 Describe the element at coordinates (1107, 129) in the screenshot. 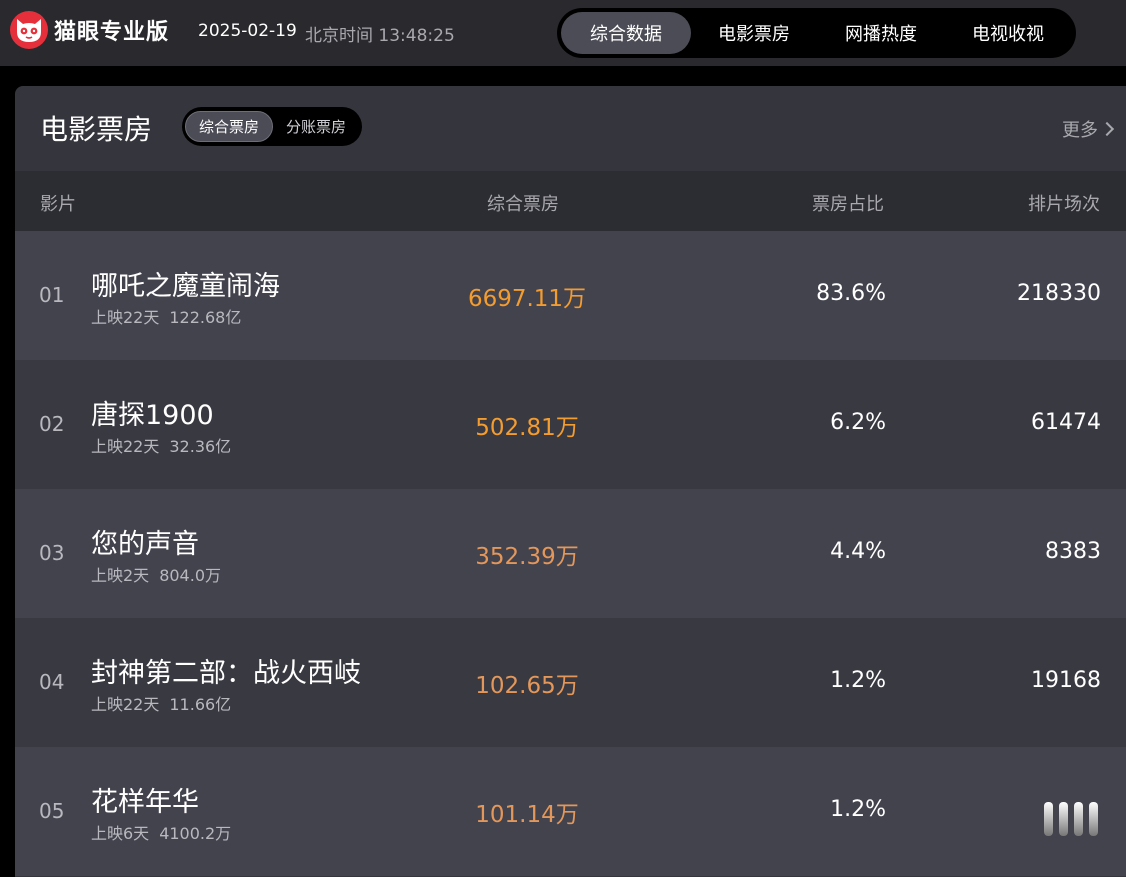

I see `chevron-right-icon` at that location.